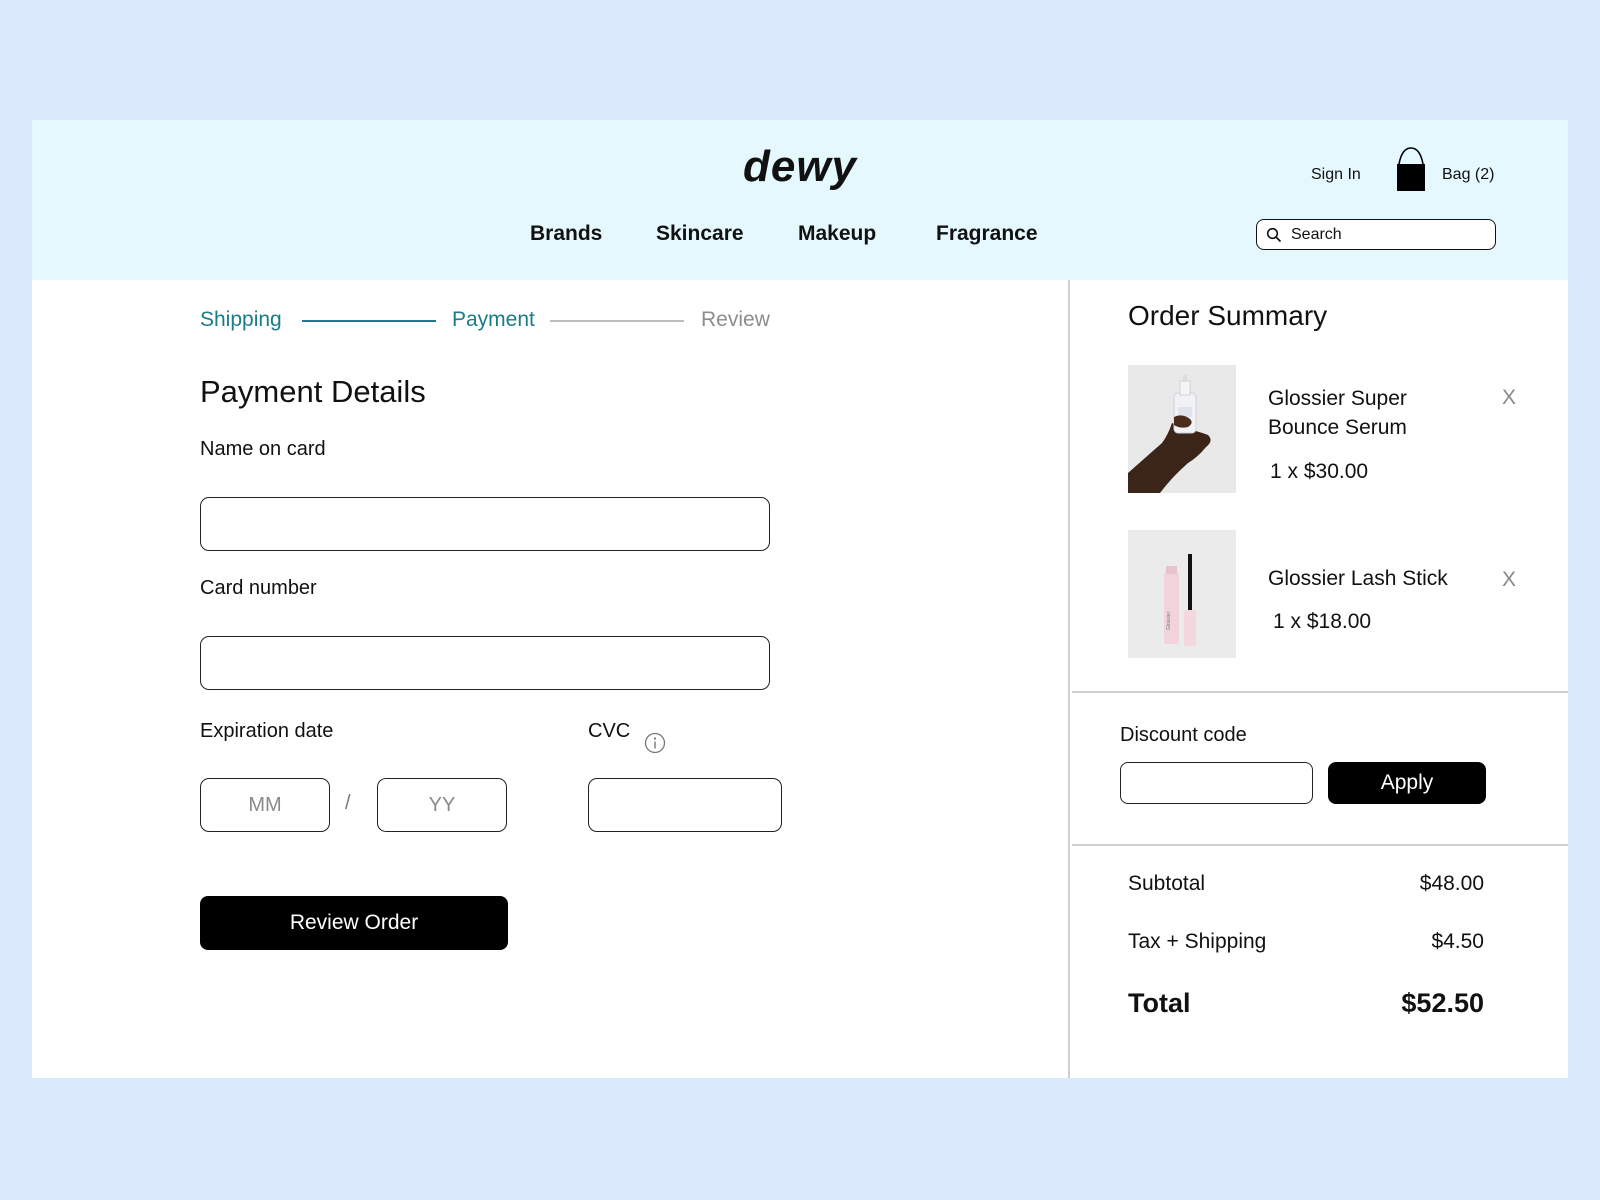 This screenshot has height=1200, width=1600. I want to click on order-summary-title: Order Summary, so click(1228, 315).